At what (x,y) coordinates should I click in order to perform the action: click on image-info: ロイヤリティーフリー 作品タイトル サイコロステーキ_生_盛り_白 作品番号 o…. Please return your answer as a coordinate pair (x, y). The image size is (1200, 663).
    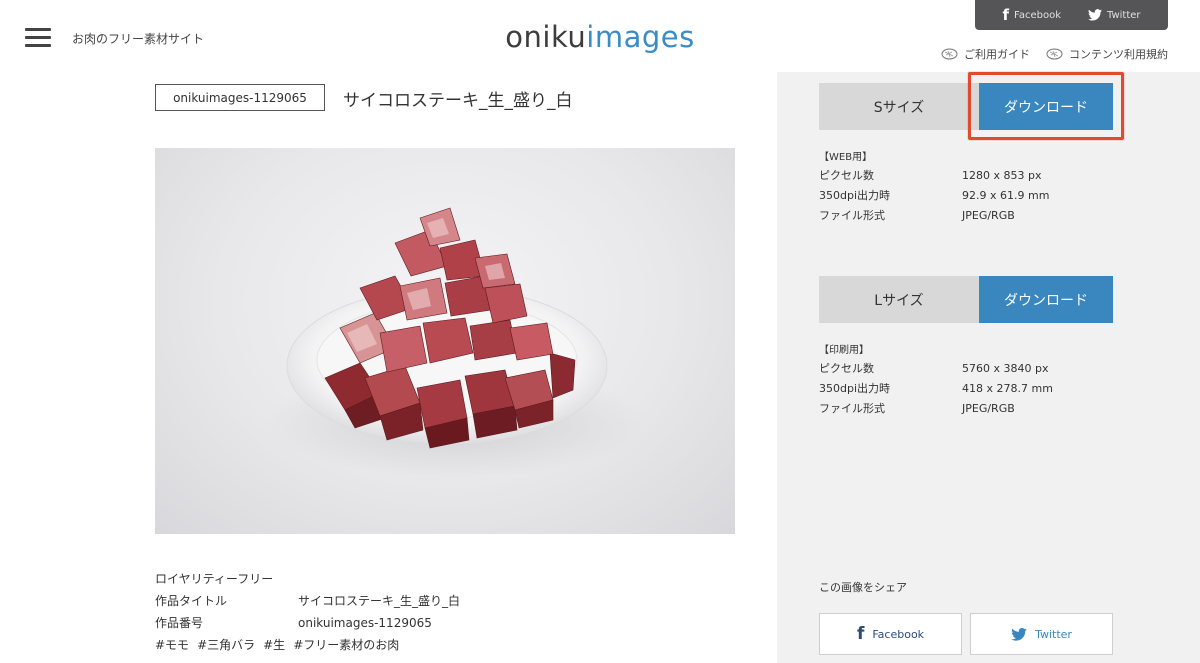
    Looking at the image, I should click on (307, 615).